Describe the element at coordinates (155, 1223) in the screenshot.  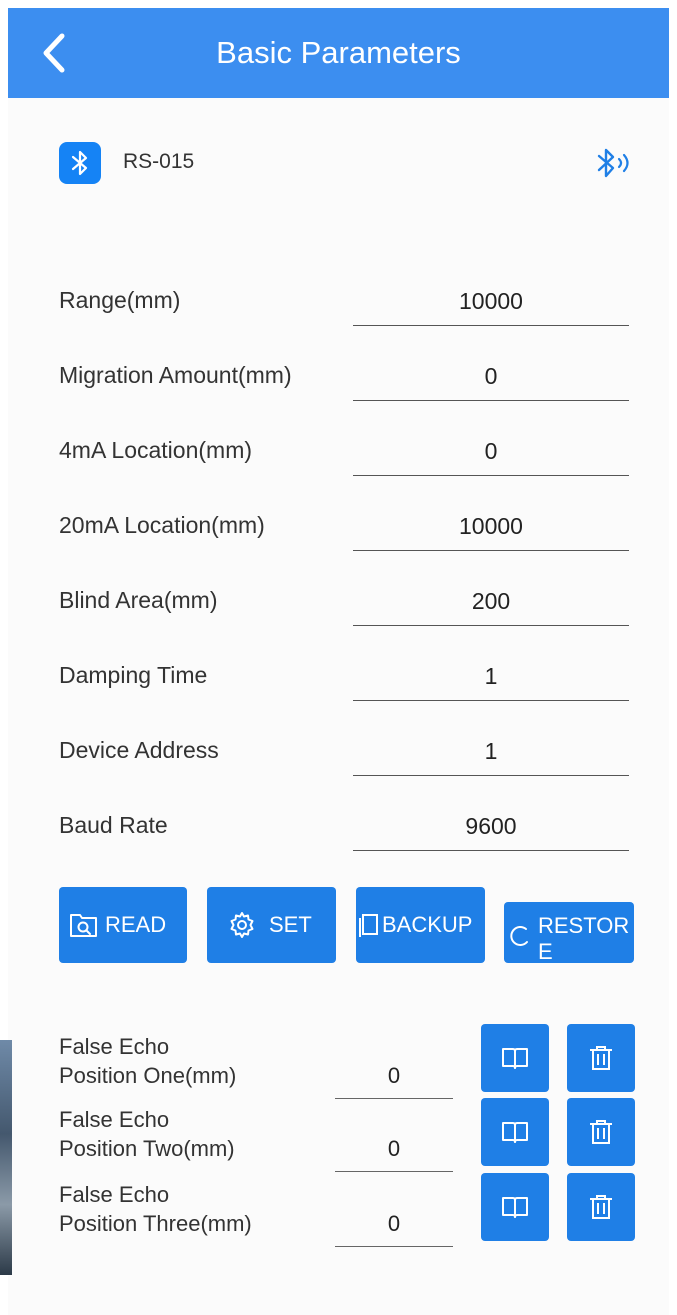
I see `false-echo-label-line2: Position Three(mm)` at that location.